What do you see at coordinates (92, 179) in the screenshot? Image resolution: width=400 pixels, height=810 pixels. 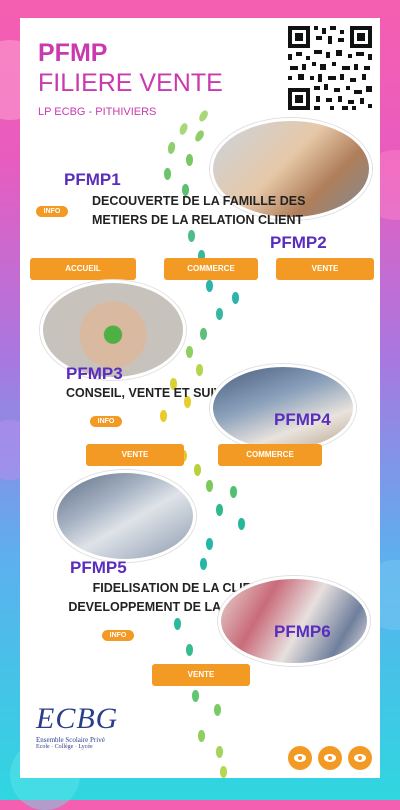 I see `pfmp1-label: PFMP1` at bounding box center [92, 179].